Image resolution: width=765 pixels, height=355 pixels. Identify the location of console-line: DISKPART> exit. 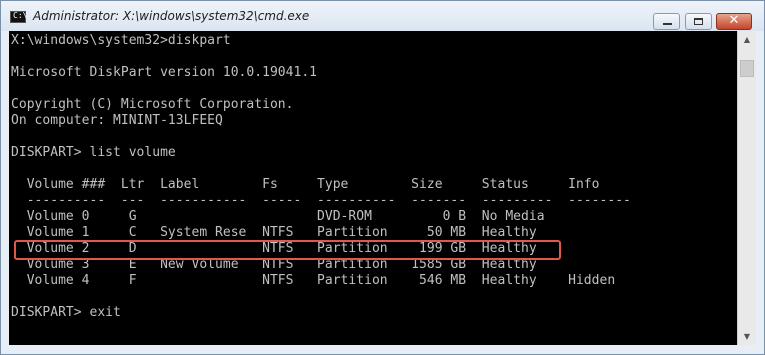
(66, 312).